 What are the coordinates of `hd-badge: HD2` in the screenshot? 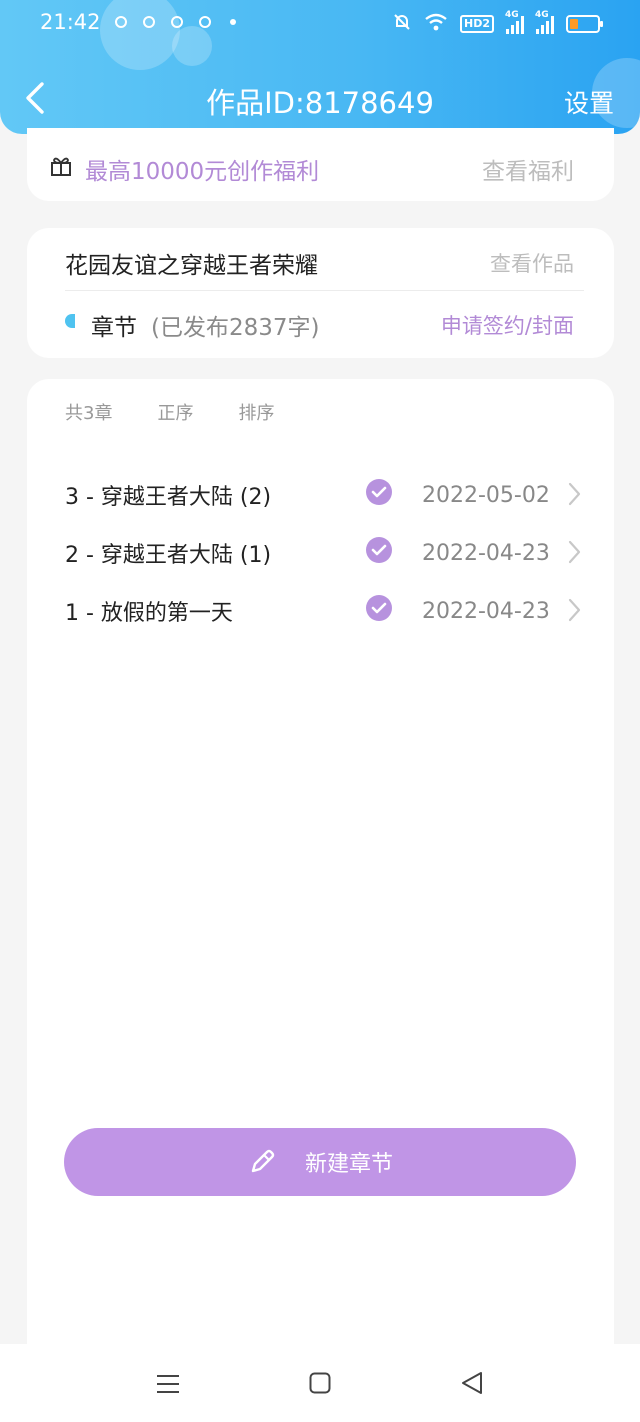 It's located at (477, 24).